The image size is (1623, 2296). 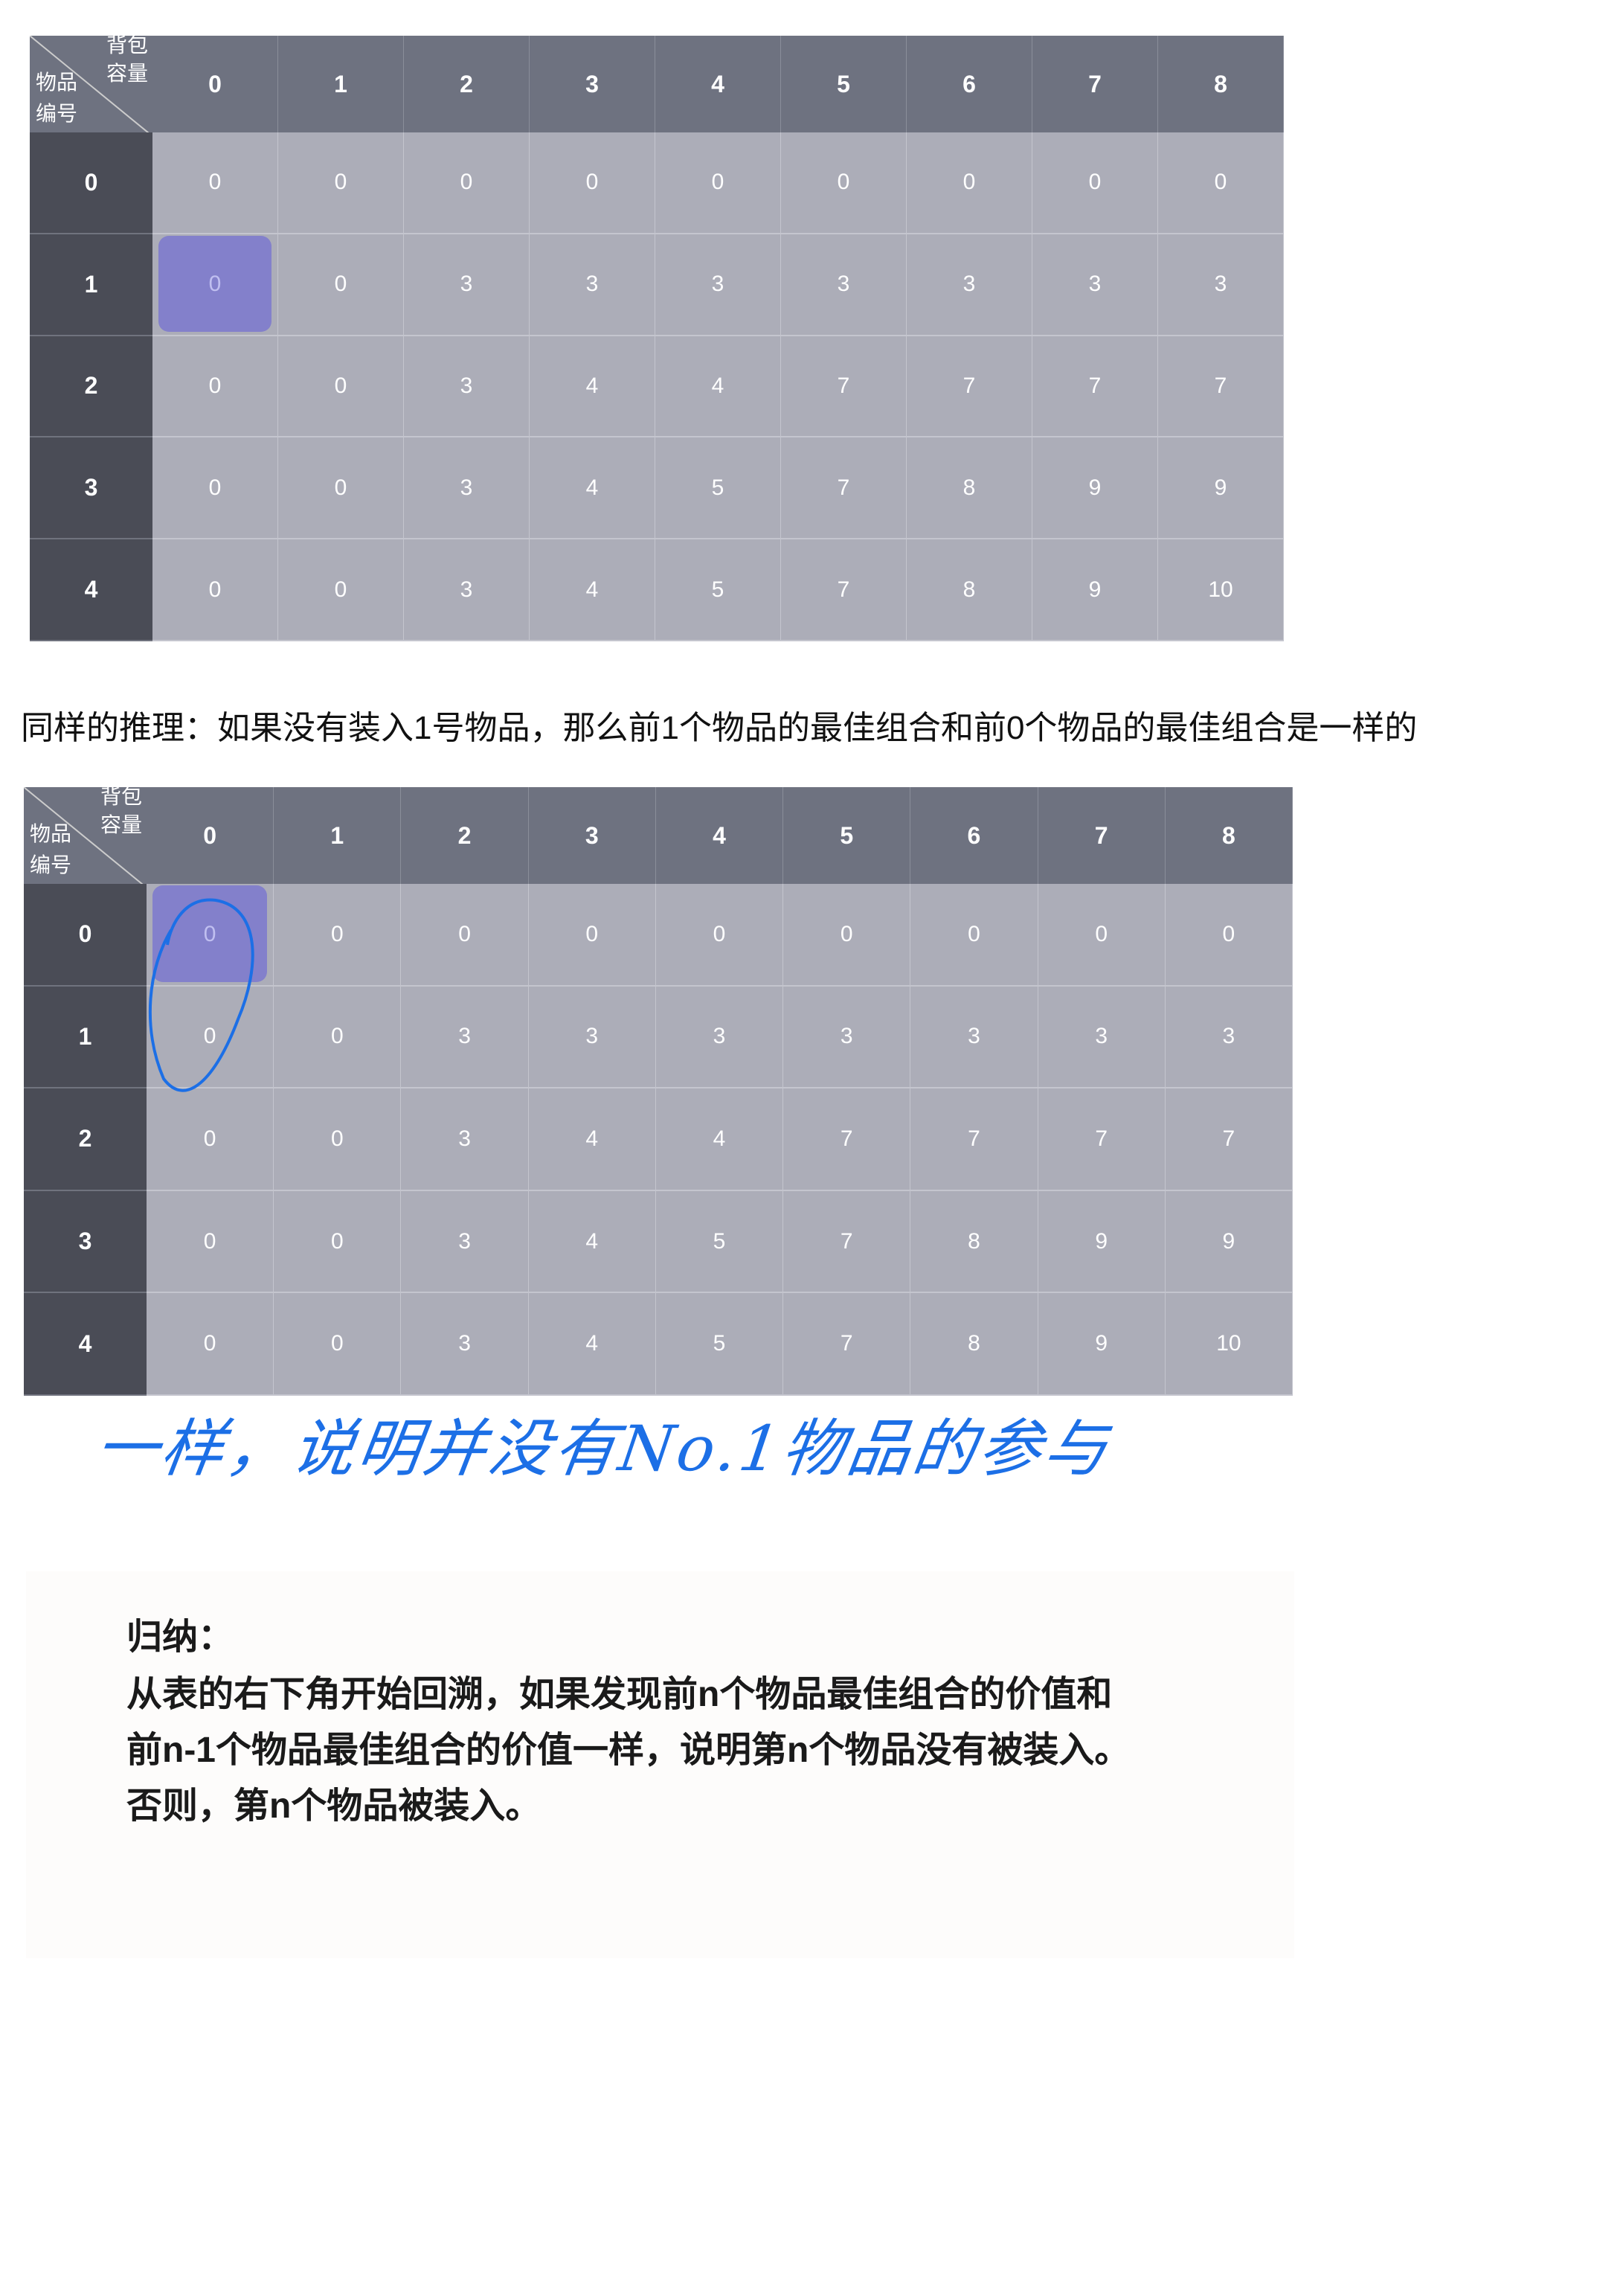 I want to click on item-row-header-text: 3, so click(x=91, y=487).